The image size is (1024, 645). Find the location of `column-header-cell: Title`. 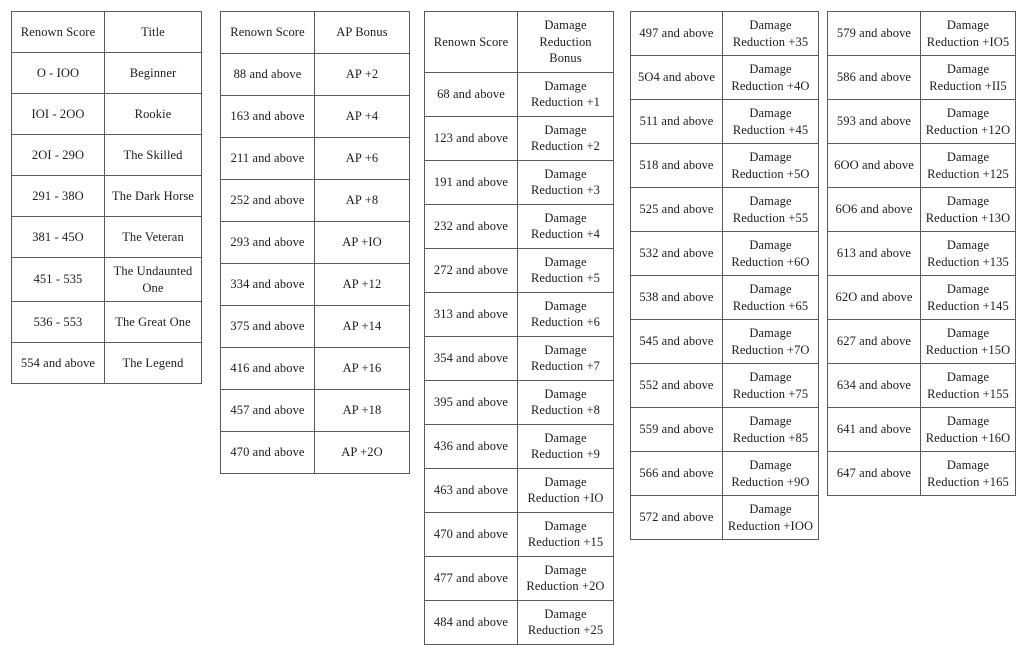

column-header-cell: Title is located at coordinates (153, 32).